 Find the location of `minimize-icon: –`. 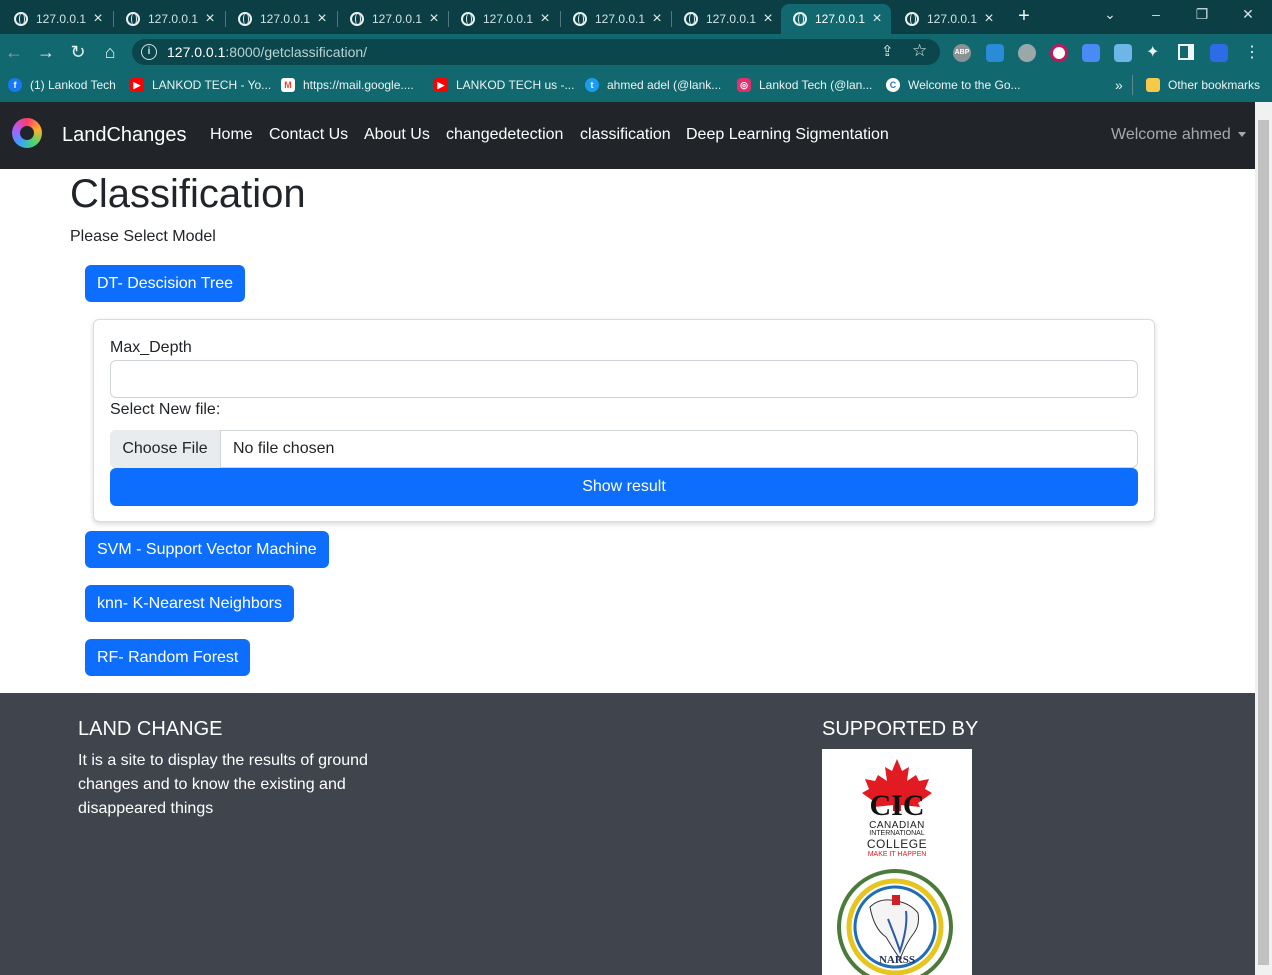

minimize-icon: – is located at coordinates (1156, 14).